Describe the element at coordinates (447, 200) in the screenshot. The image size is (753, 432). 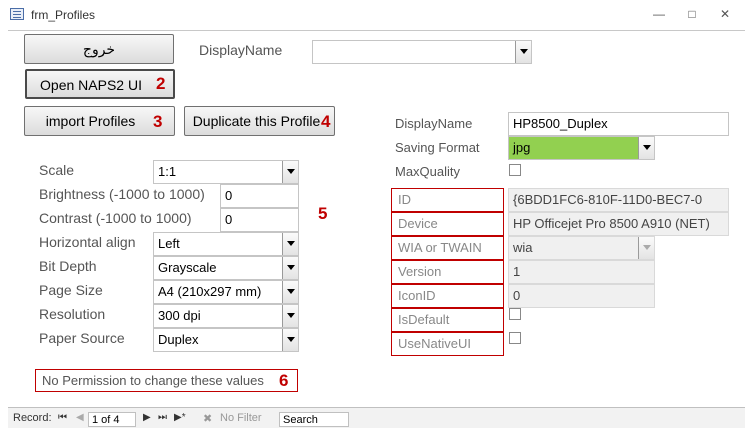
I see `id-label: ID` at that location.